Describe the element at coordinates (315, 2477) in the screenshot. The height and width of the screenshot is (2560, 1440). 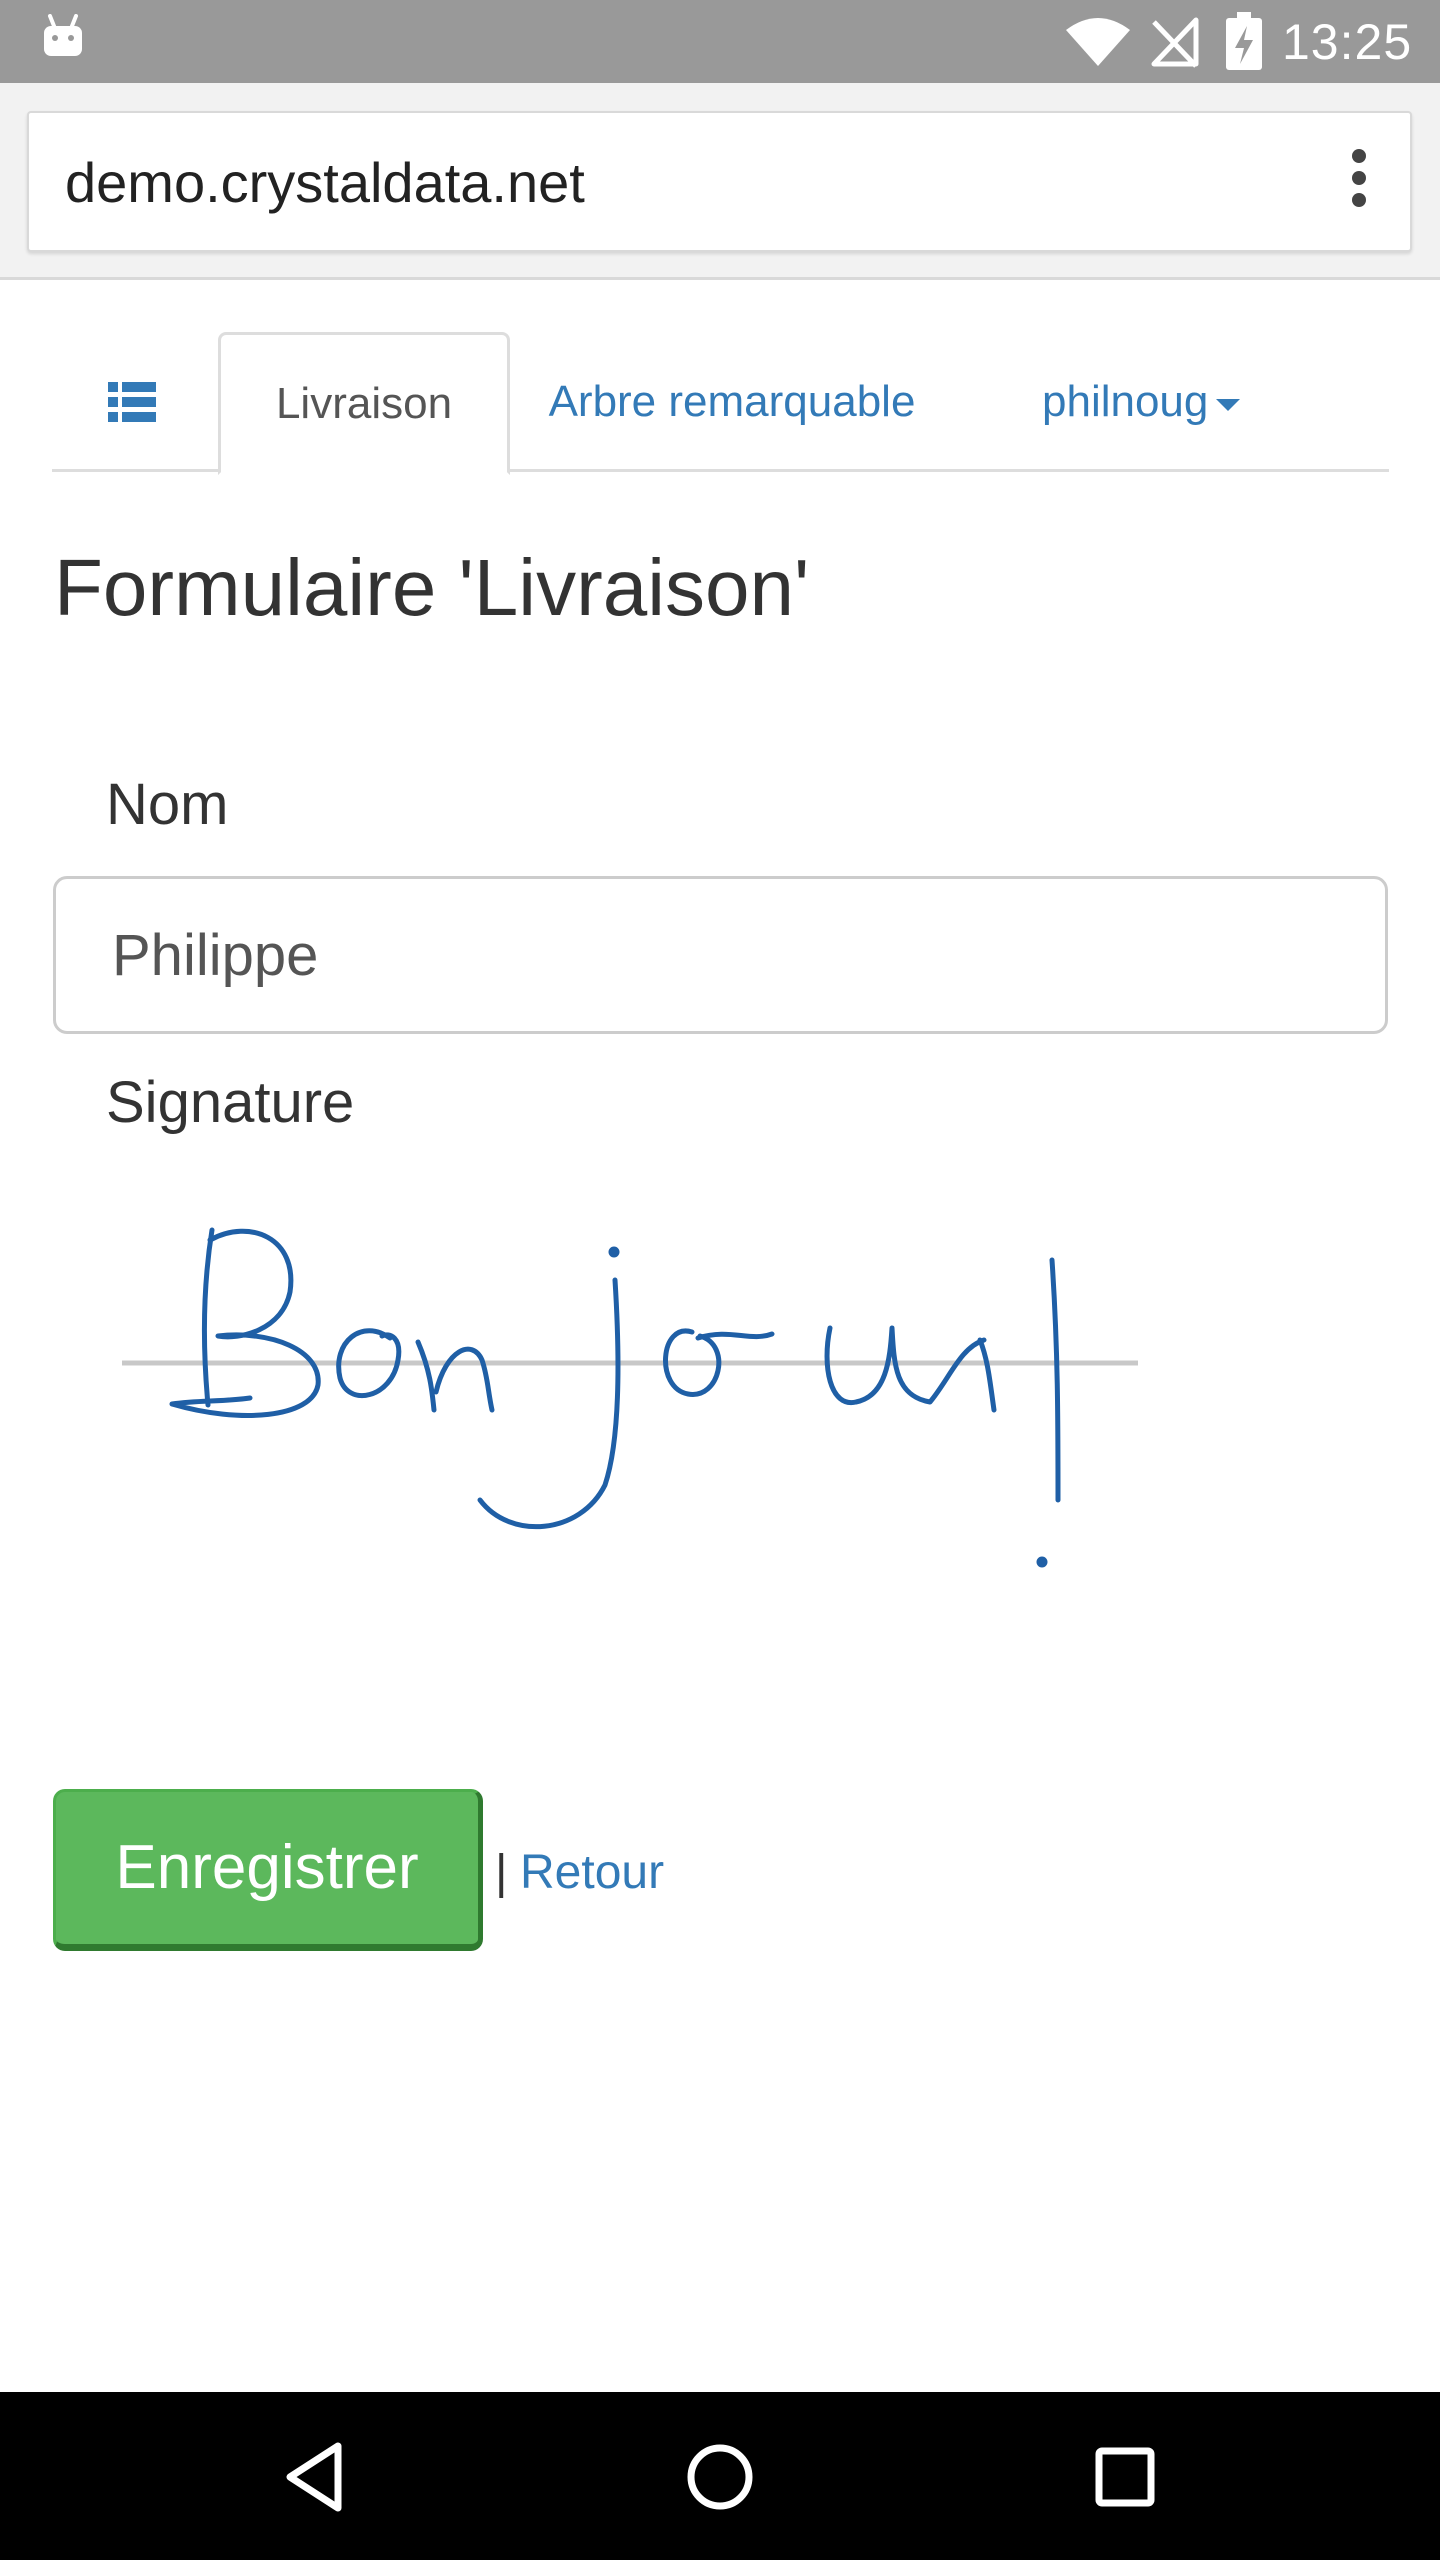
I see `back-triangle-icon` at that location.